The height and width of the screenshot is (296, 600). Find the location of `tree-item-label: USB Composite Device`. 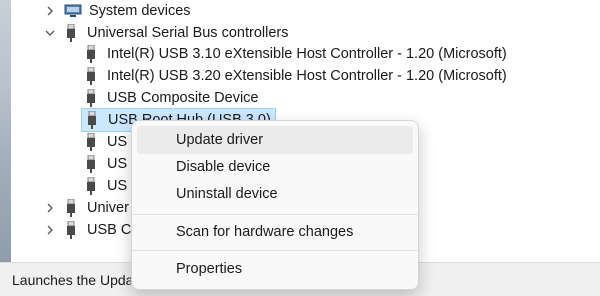

tree-item-label: USB Composite Device is located at coordinates (183, 98).